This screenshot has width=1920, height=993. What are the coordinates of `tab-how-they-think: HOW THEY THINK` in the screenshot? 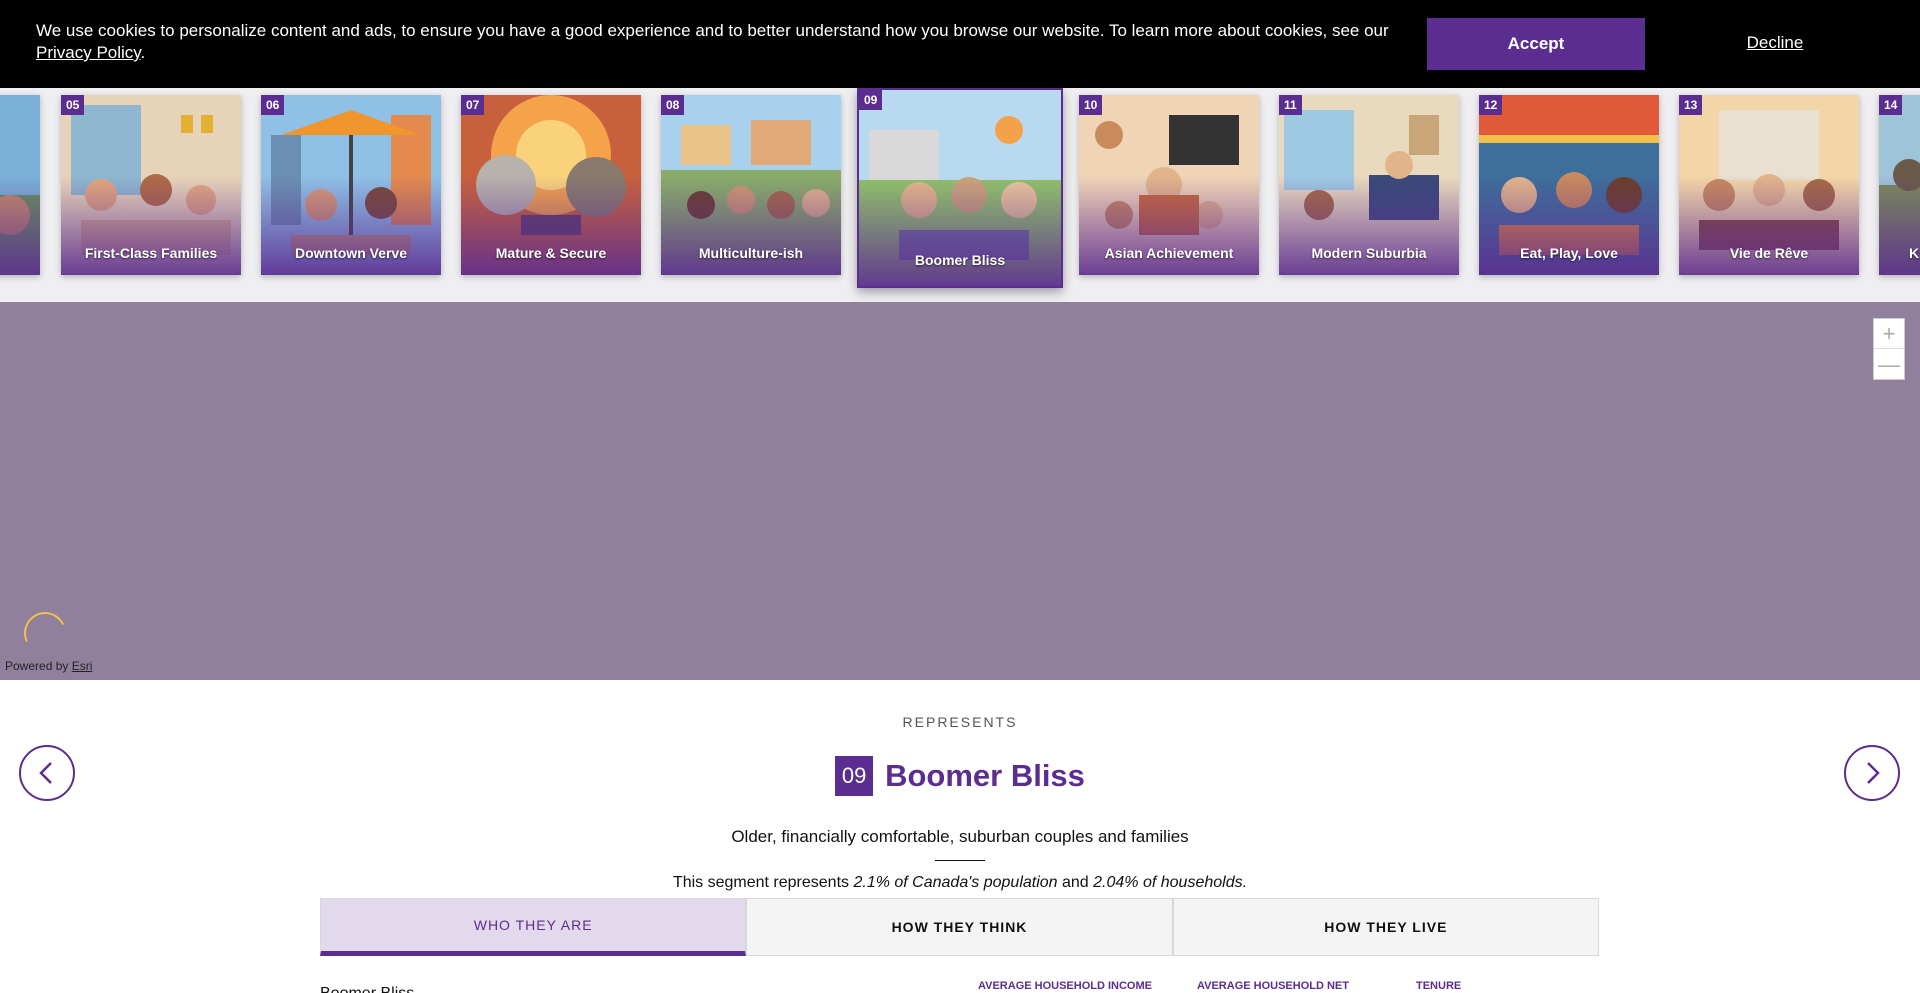 It's located at (959, 927).